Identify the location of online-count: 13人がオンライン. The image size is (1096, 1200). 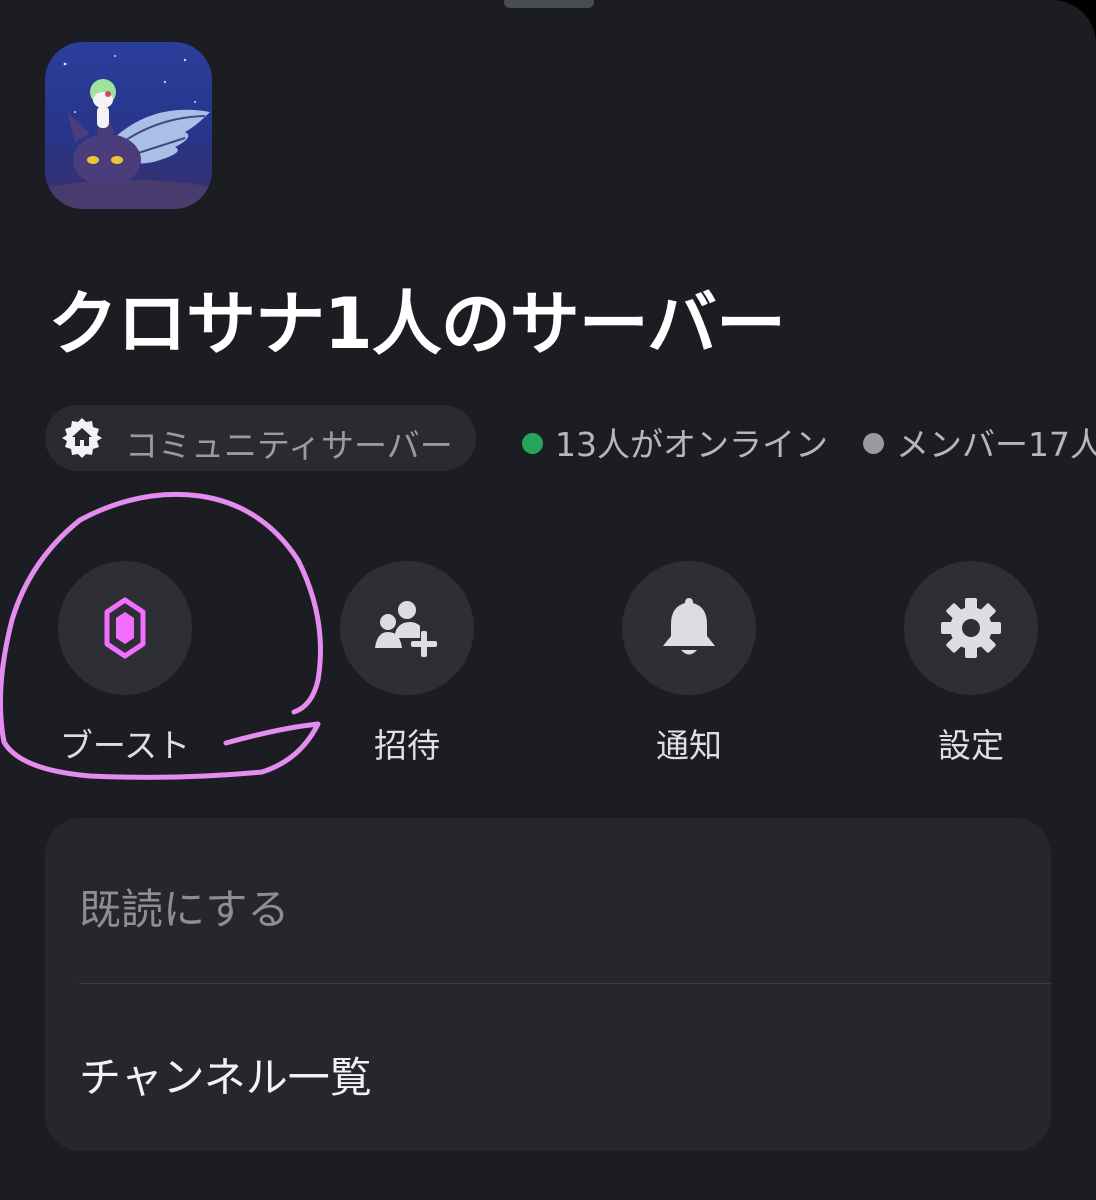
(675, 442).